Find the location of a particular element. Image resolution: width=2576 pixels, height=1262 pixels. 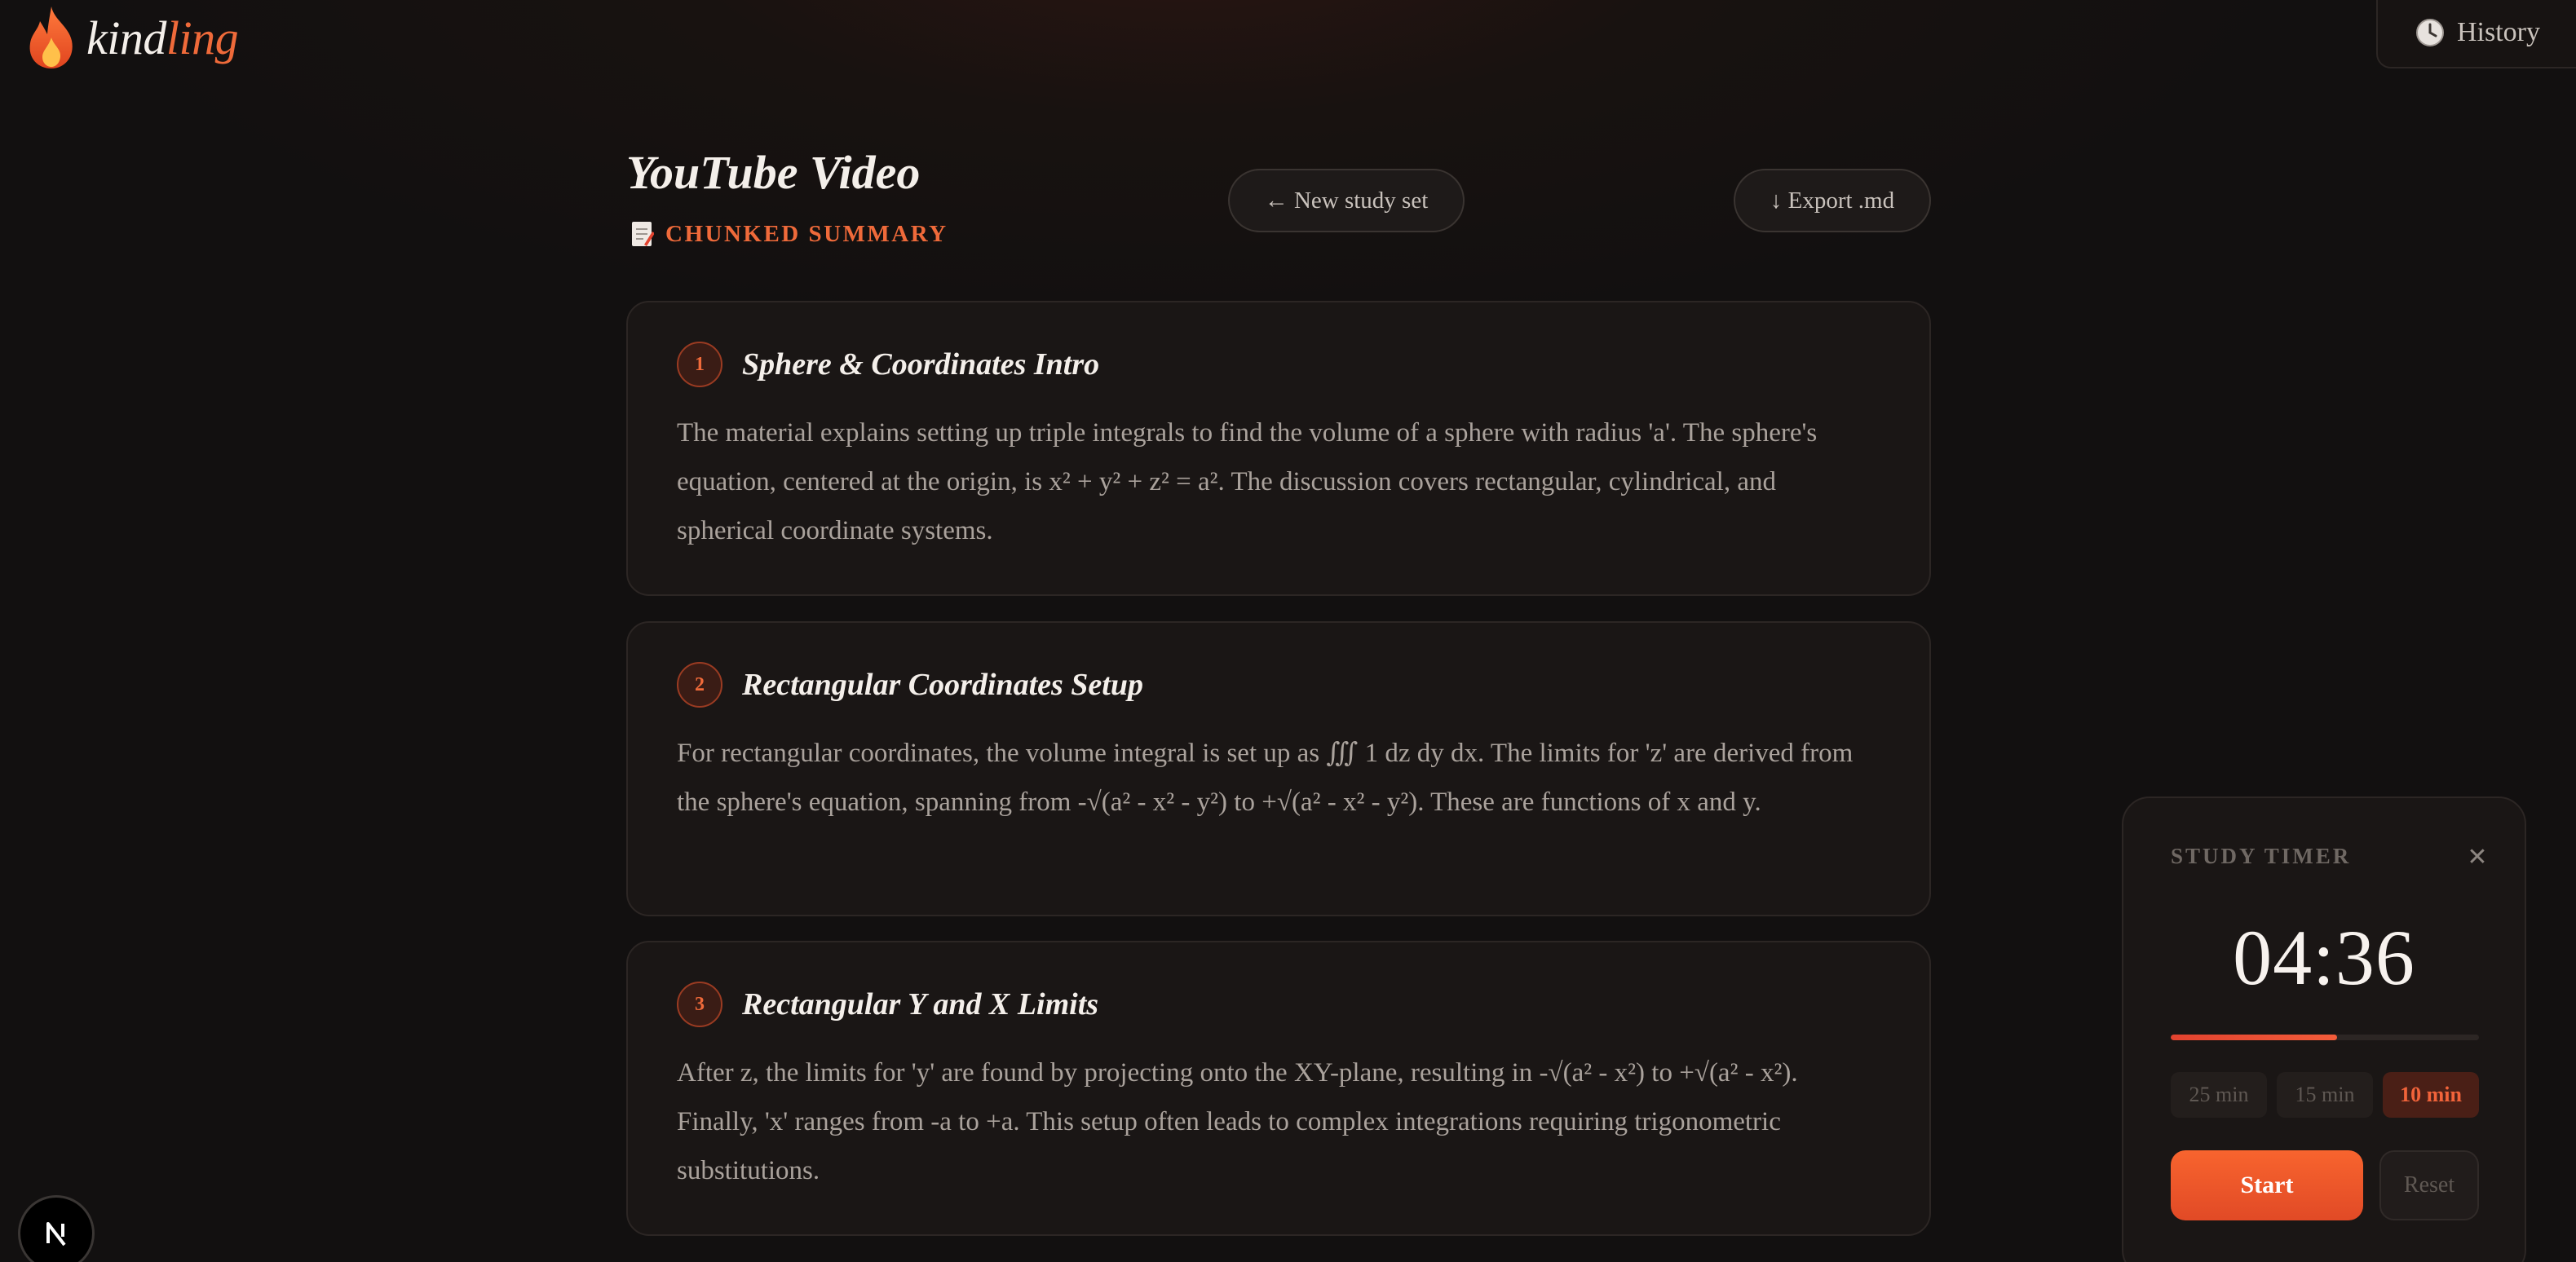

memo-icon is located at coordinates (643, 234).